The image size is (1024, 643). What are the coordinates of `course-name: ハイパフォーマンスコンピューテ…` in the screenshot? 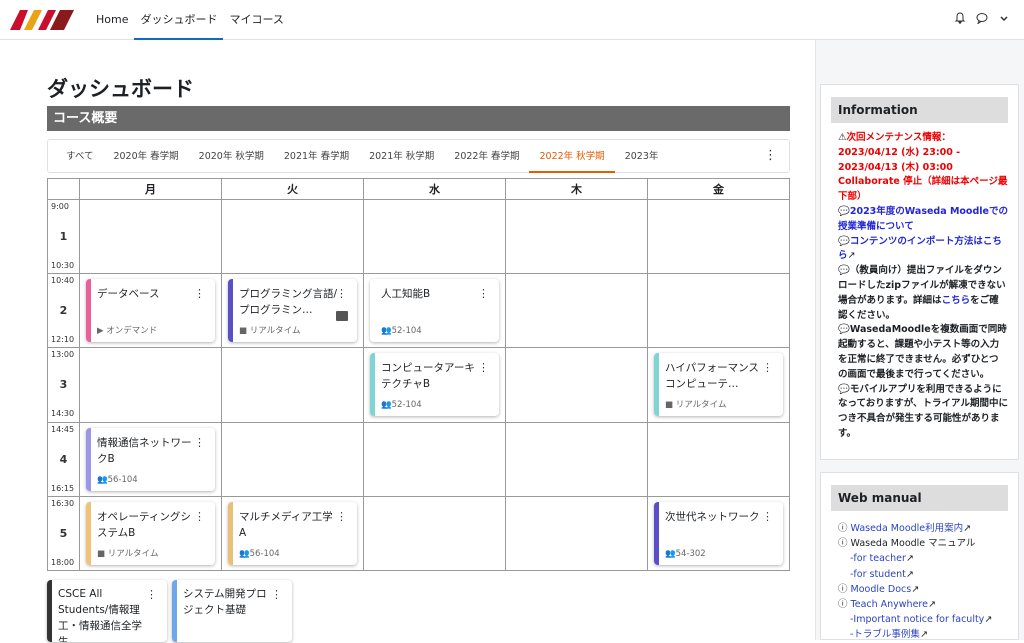 It's located at (712, 376).